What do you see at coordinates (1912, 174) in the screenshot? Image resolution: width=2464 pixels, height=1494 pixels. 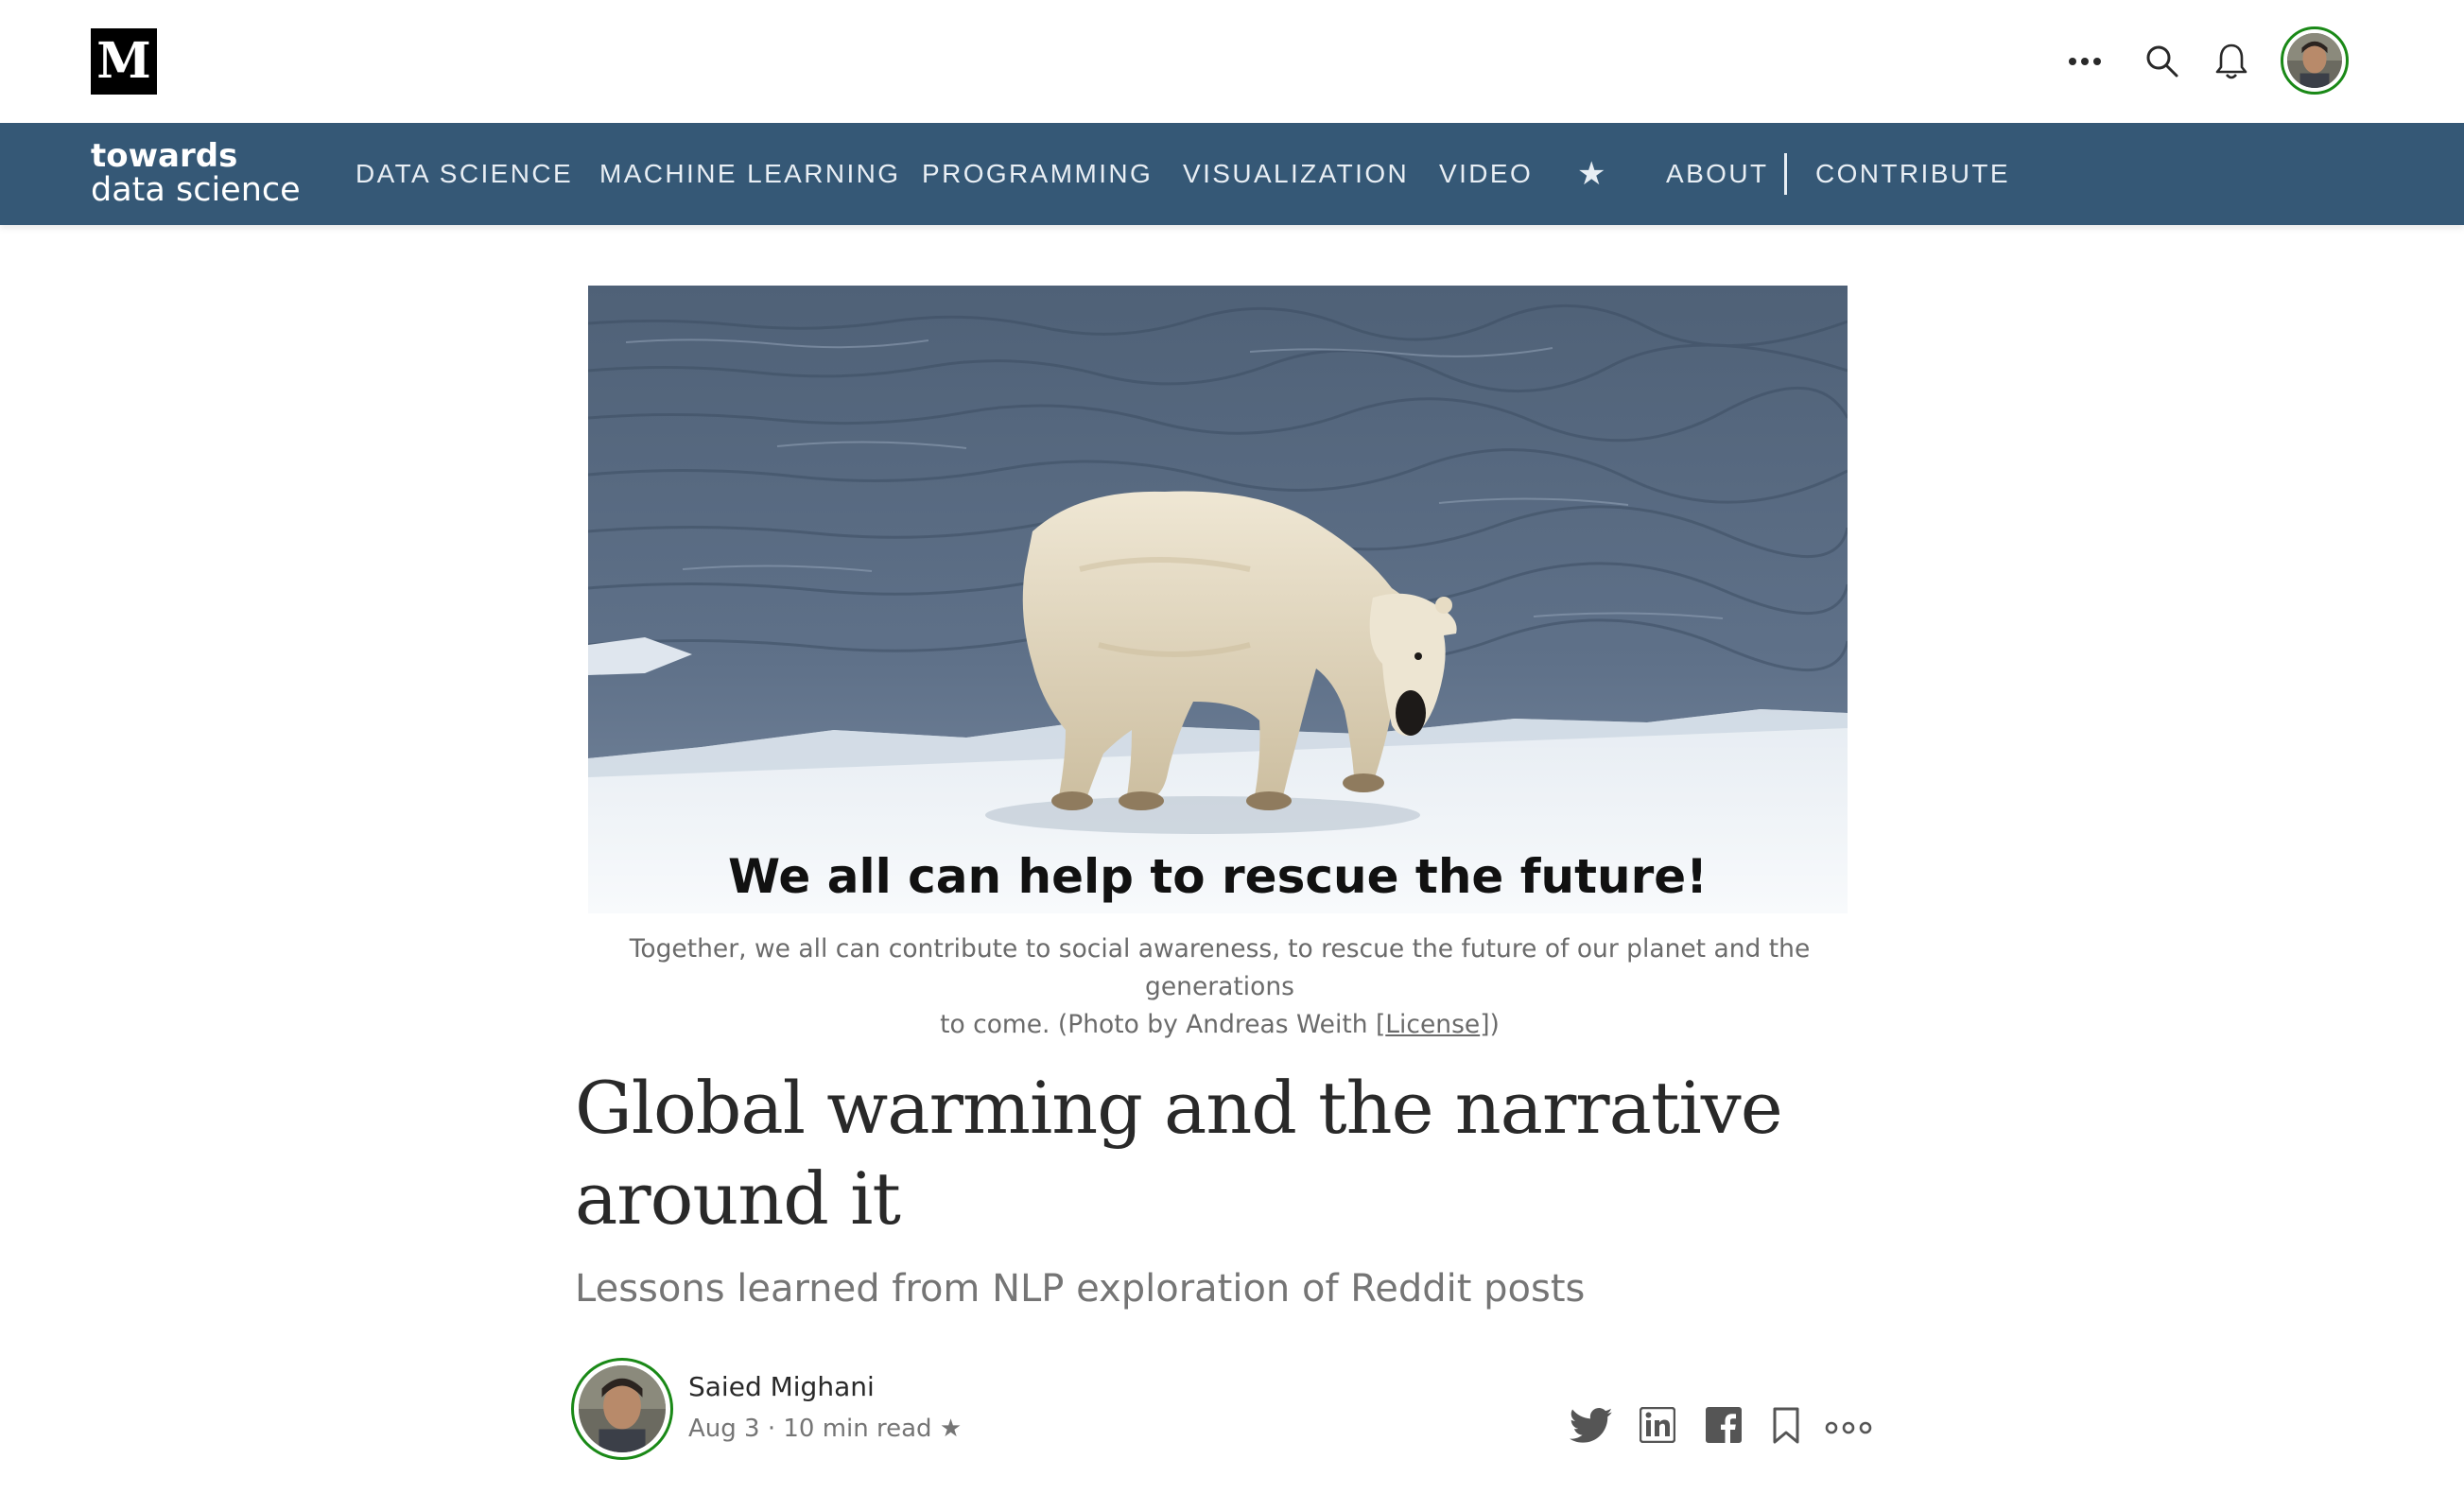 I see `nav-item-contribute: CONTRIBUTE` at bounding box center [1912, 174].